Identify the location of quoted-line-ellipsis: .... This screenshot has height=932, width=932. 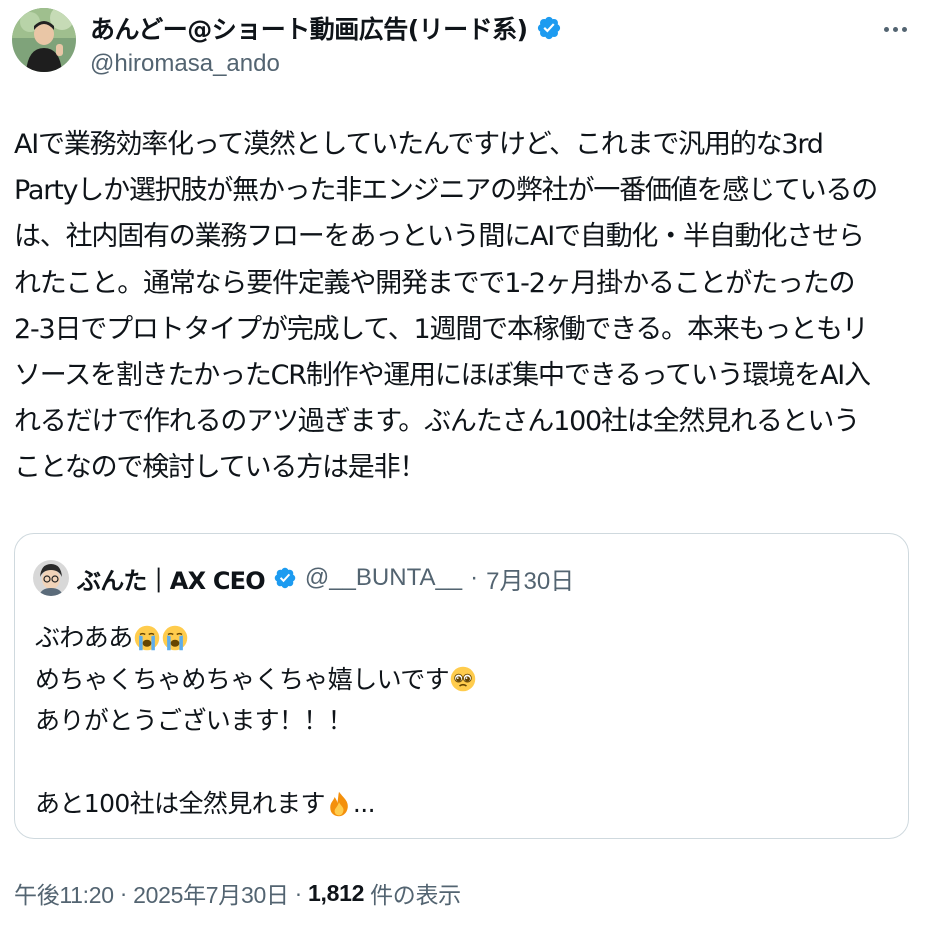
(364, 803).